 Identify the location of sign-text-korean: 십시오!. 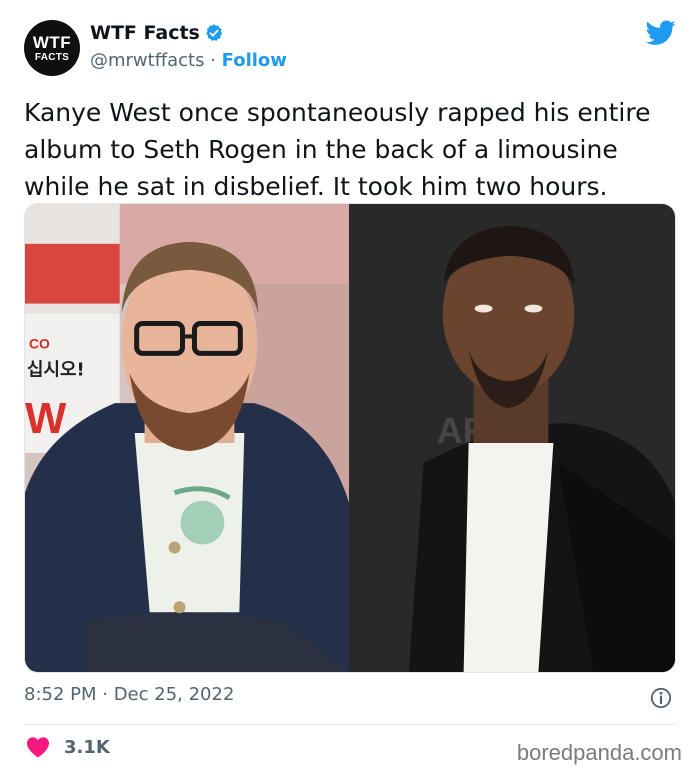
(56, 369).